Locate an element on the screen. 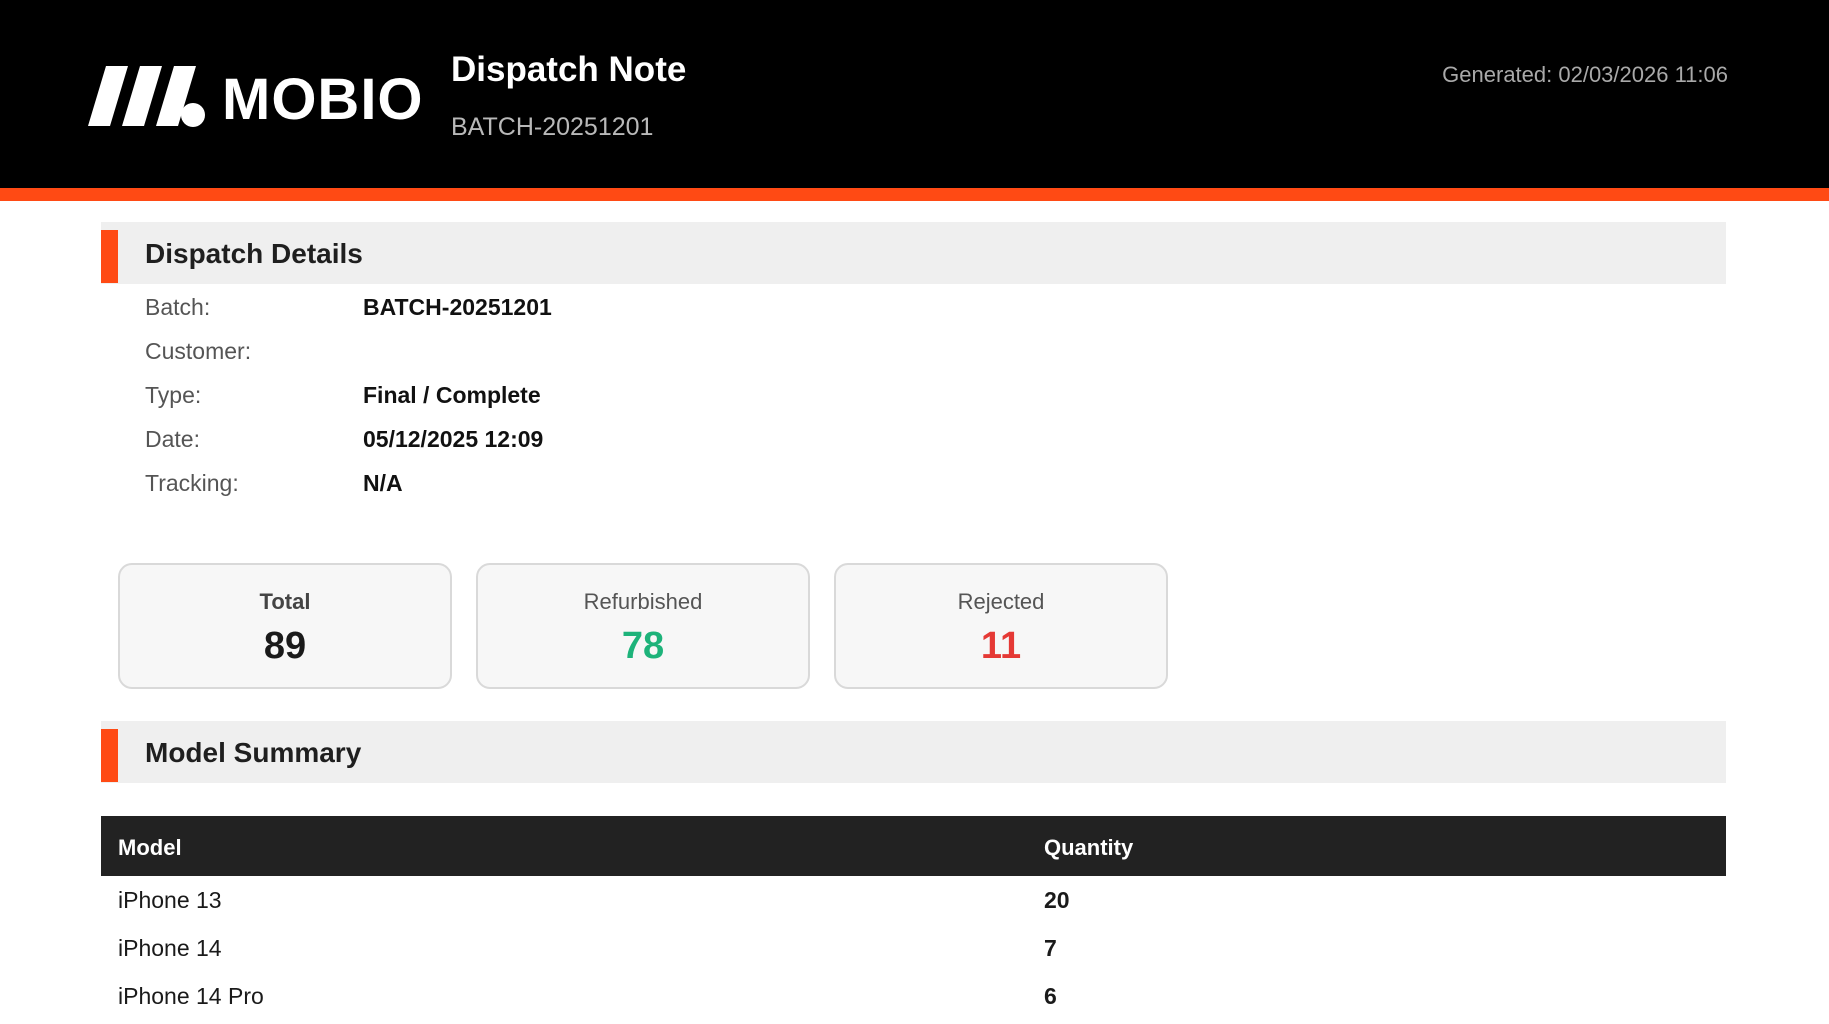 Image resolution: width=1829 pixels, height=1024 pixels. detail-label: Tracking: is located at coordinates (192, 483).